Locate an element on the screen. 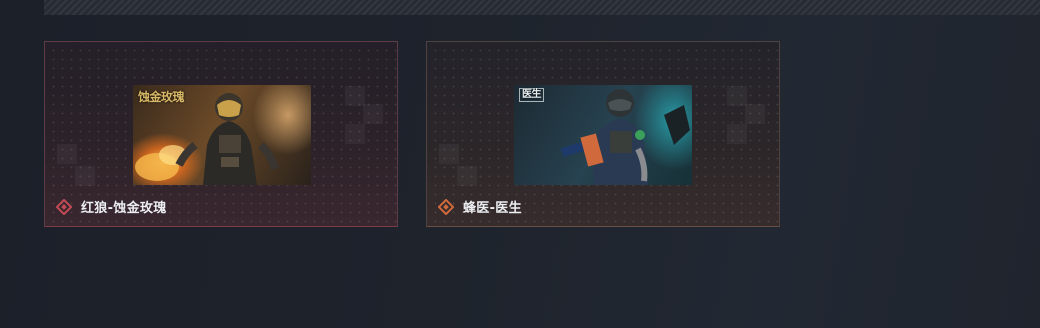  header-stripe-bar is located at coordinates (542, 7).